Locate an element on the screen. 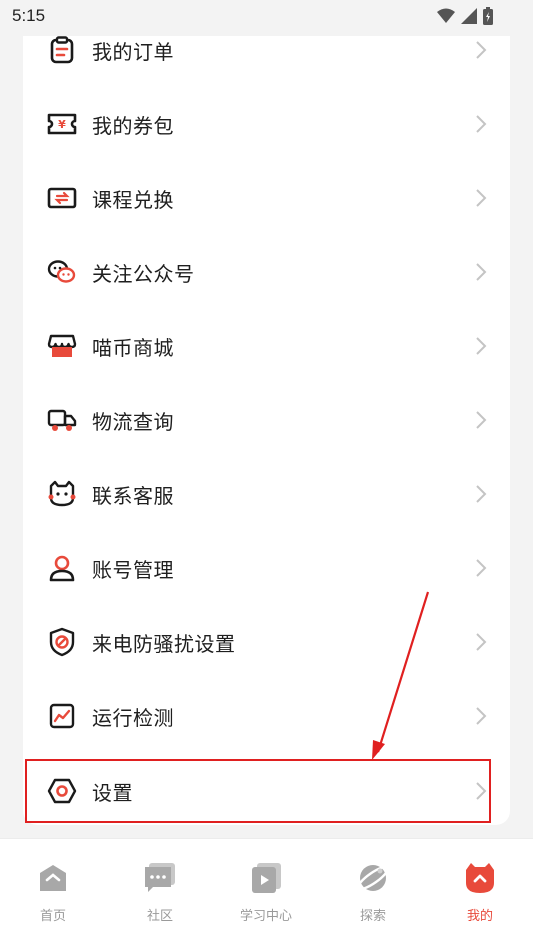 The height and width of the screenshot is (949, 533). tab-label: 首页 is located at coordinates (52, 916).